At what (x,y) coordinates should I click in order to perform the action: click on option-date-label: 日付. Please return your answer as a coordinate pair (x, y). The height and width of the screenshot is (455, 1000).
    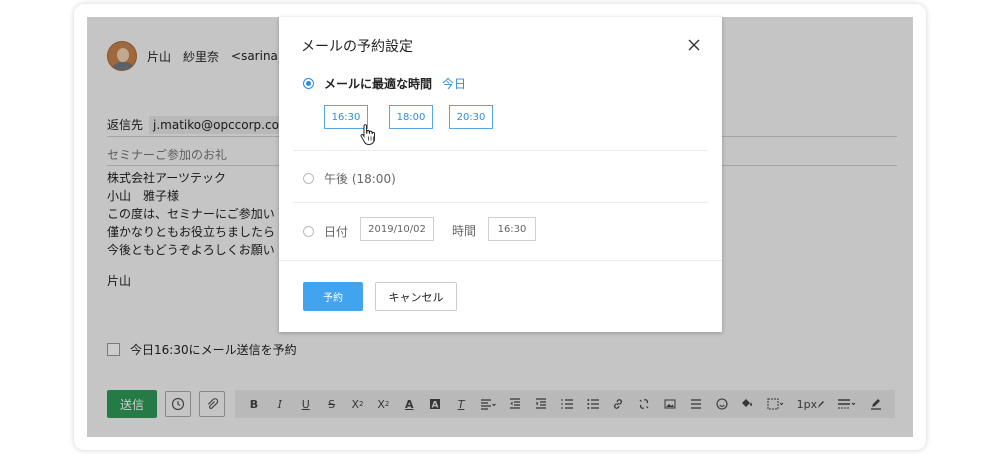
    Looking at the image, I should click on (336, 232).